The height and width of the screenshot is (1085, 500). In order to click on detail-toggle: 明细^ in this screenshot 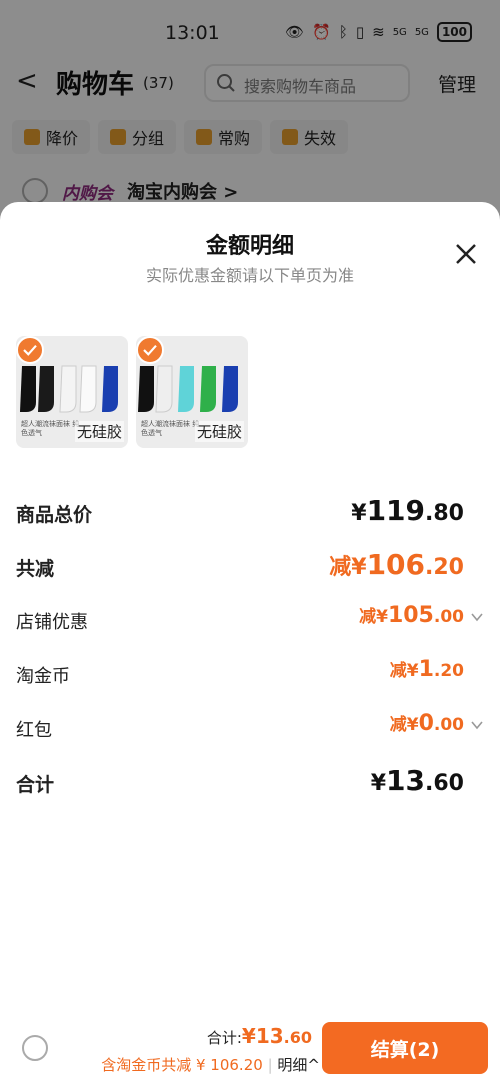, I will do `click(298, 1065)`.